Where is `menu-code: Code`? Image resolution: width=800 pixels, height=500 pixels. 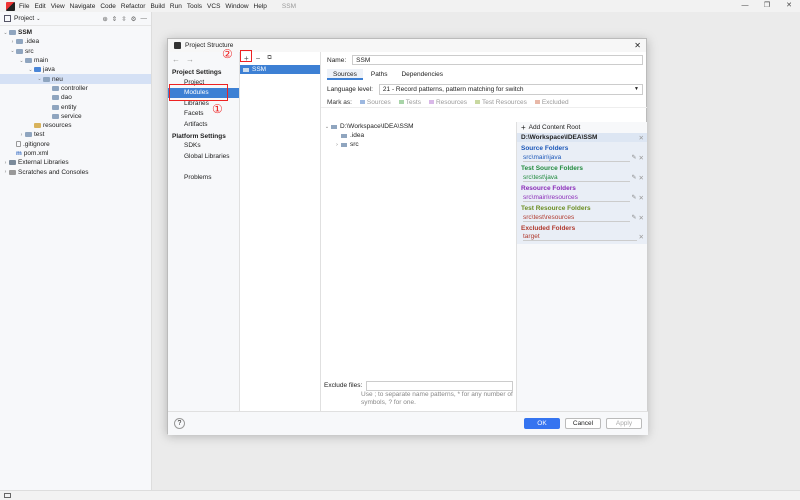 menu-code: Code is located at coordinates (108, 6).